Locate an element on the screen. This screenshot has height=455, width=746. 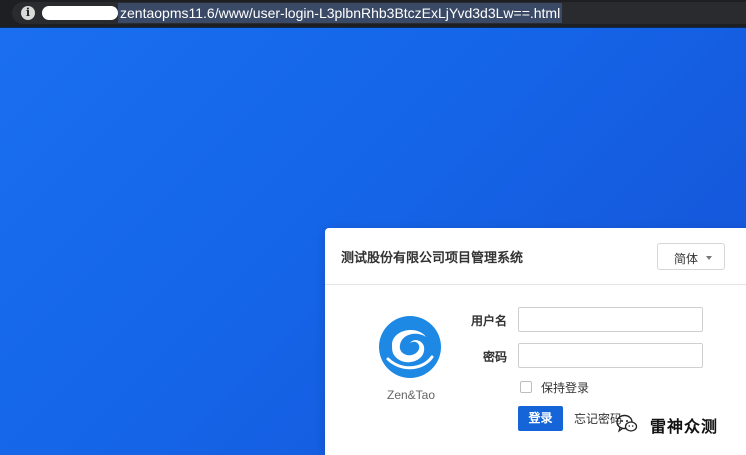
chevron-down-icon is located at coordinates (709, 258).